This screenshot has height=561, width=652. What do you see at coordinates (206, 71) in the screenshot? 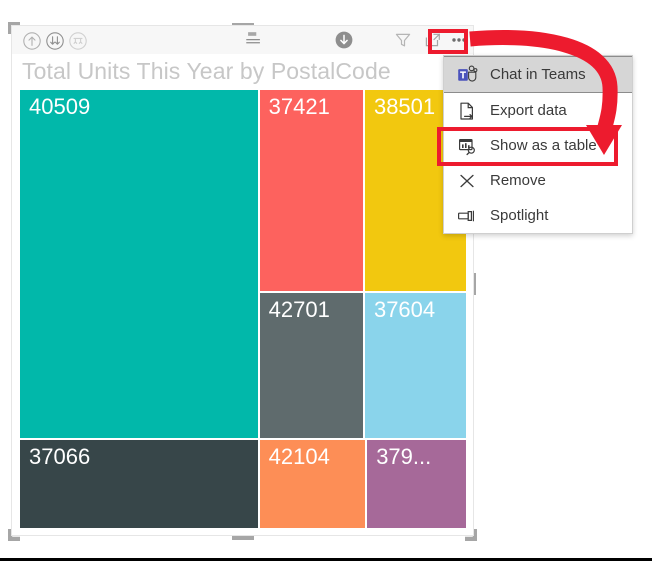
I see `visual-title: Total Units This Year by PostalCode` at bounding box center [206, 71].